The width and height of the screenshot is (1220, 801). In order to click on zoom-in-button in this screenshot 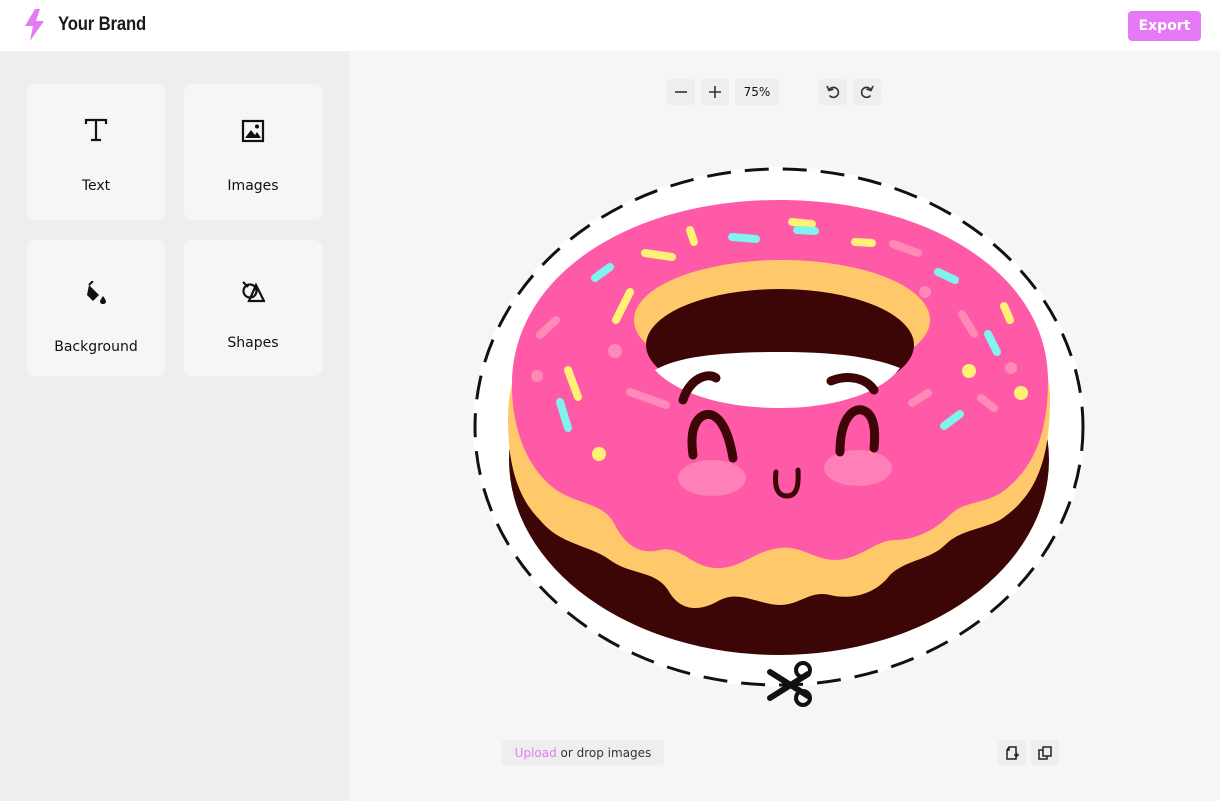, I will do `click(715, 92)`.